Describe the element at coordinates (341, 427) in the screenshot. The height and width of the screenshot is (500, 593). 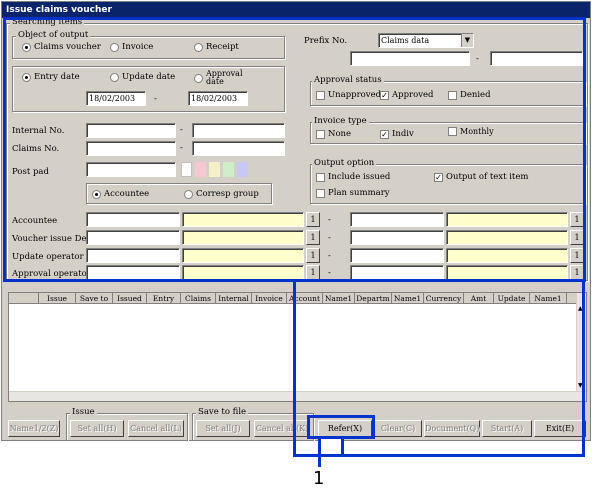
I see `refer-button-highlight` at that location.